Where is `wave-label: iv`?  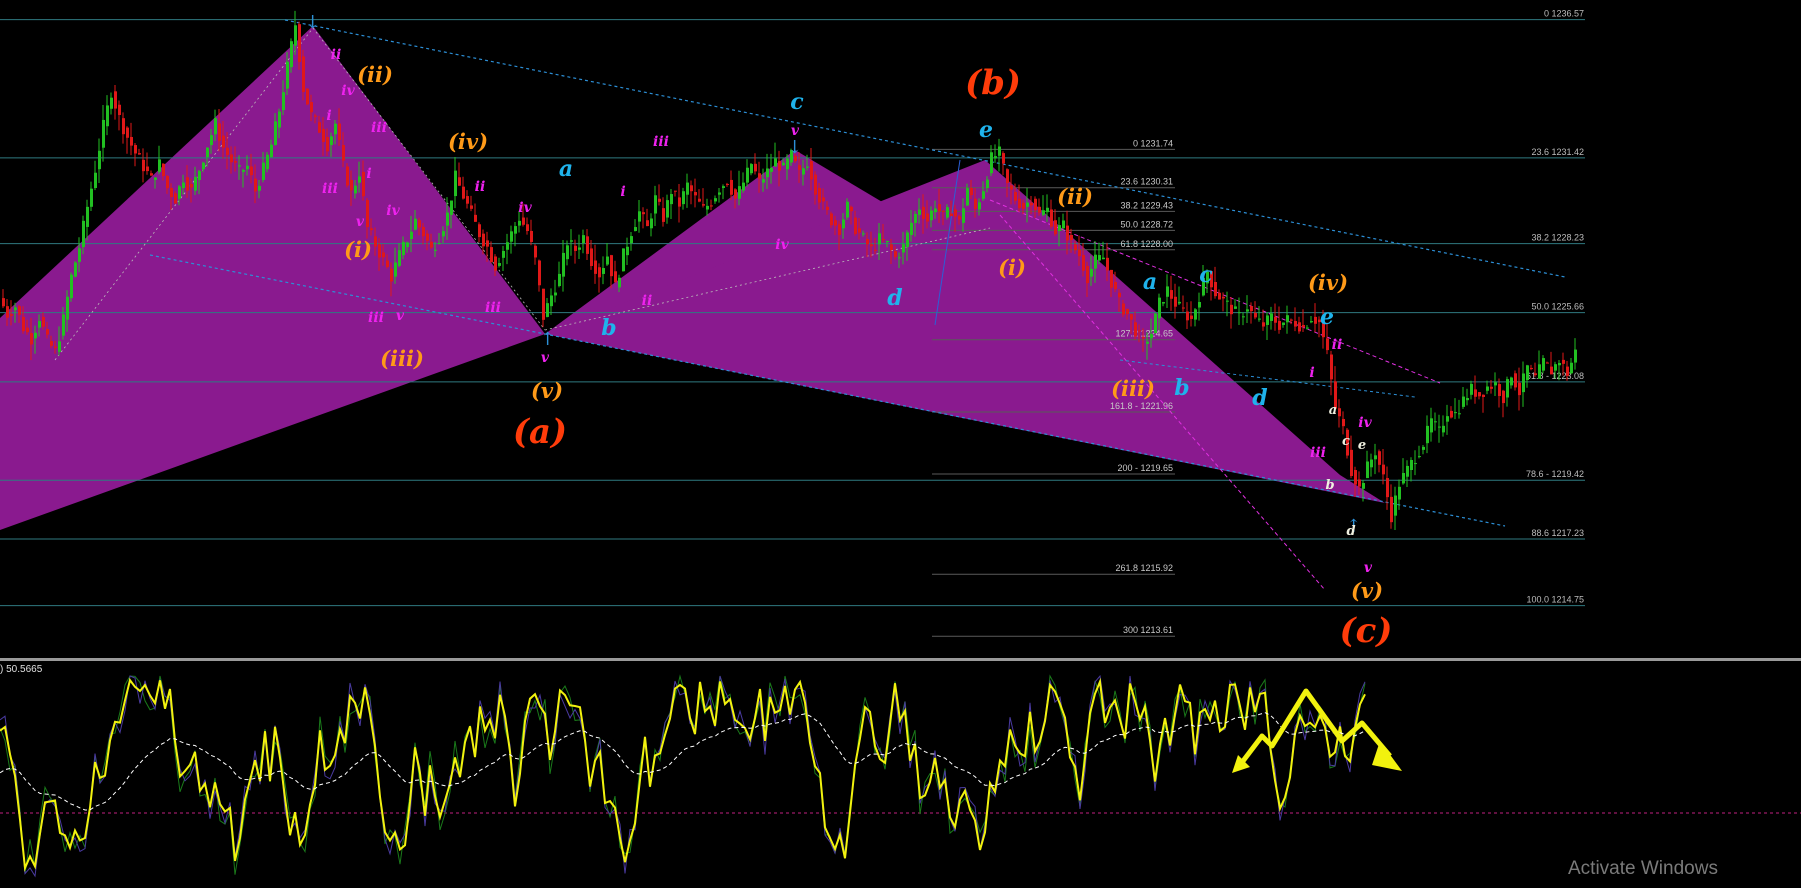
wave-label: iv is located at coordinates (1365, 423).